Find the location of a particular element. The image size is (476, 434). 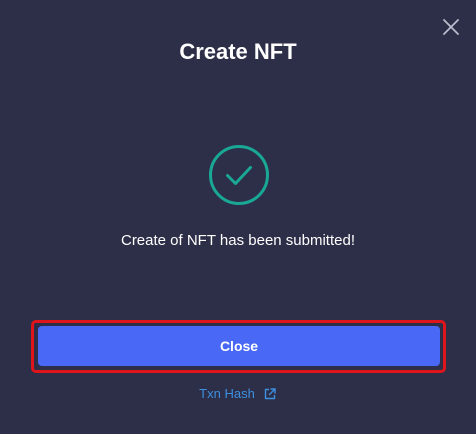

txn-hash-link: Txn Hash is located at coordinates (238, 394).